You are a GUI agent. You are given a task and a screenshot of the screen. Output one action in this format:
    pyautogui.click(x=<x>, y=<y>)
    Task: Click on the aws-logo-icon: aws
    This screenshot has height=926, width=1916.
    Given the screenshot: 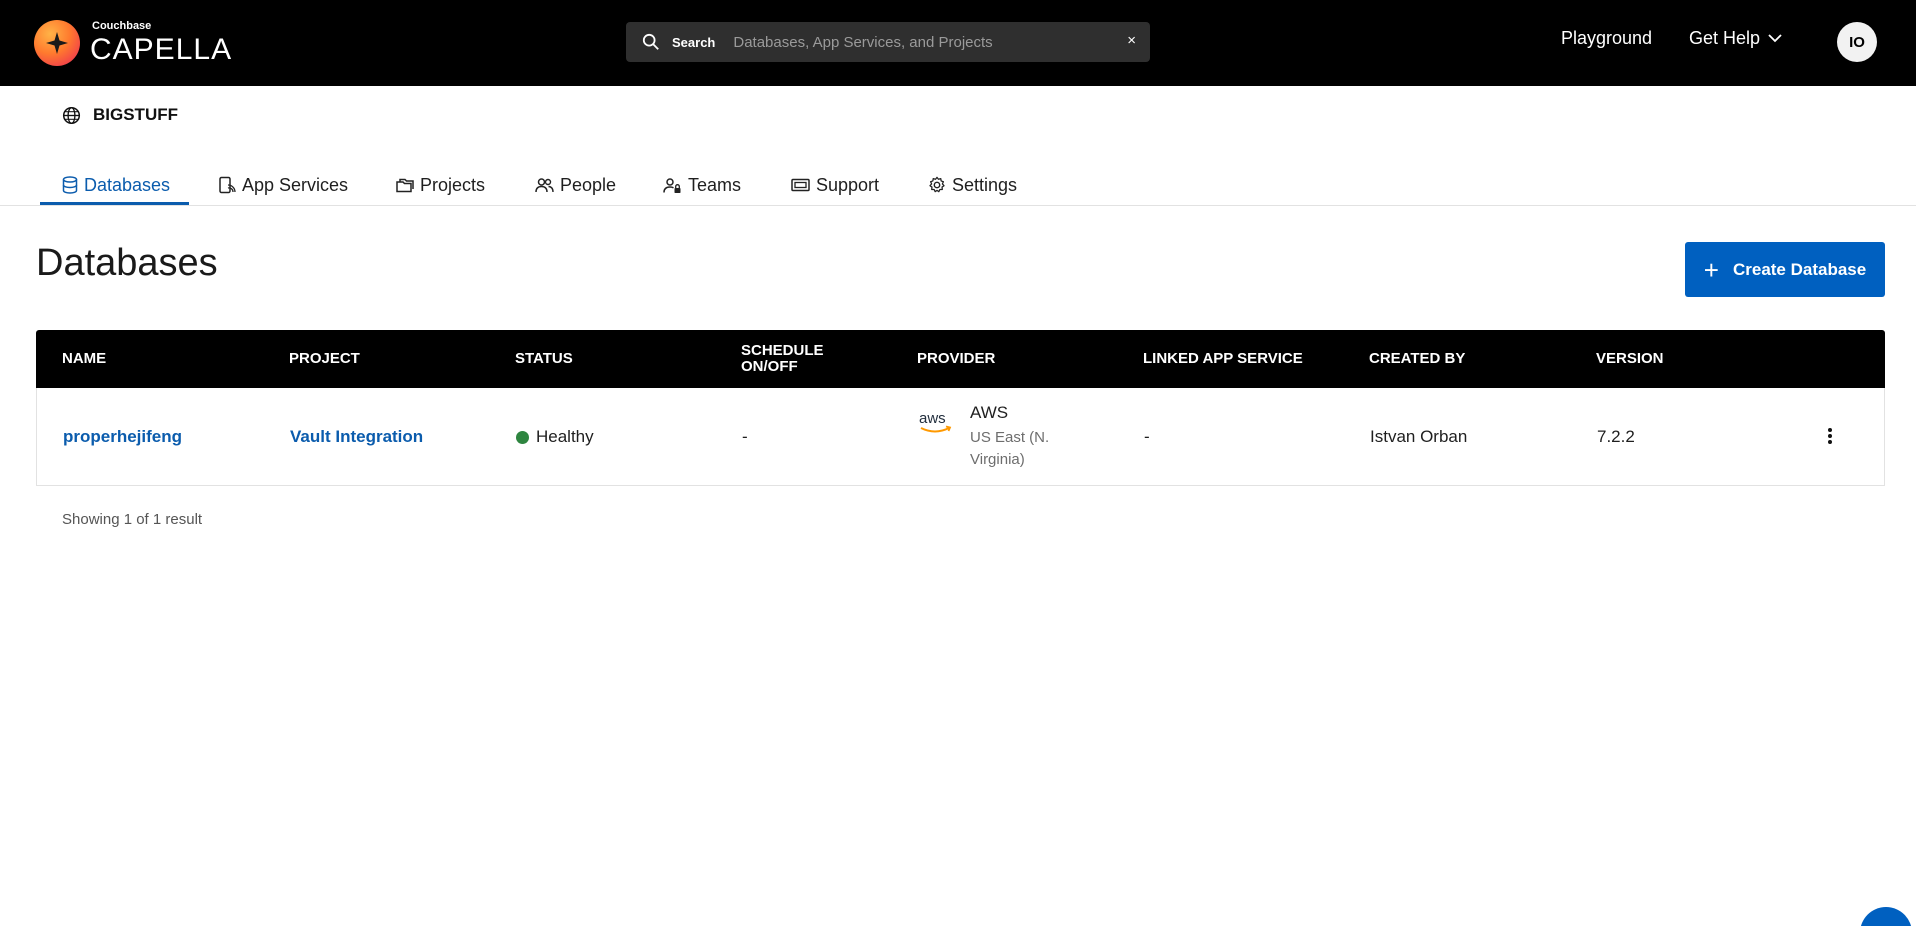 What is the action you would take?
    pyautogui.click(x=935, y=421)
    